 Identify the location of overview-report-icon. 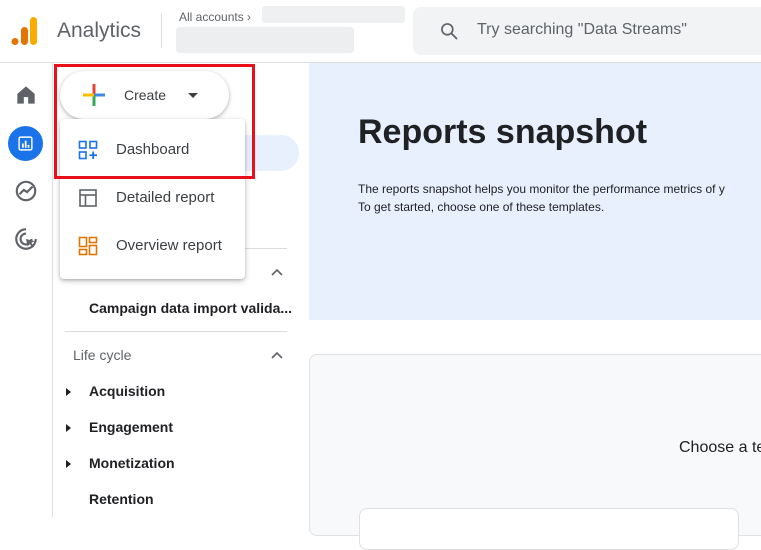
(88, 246).